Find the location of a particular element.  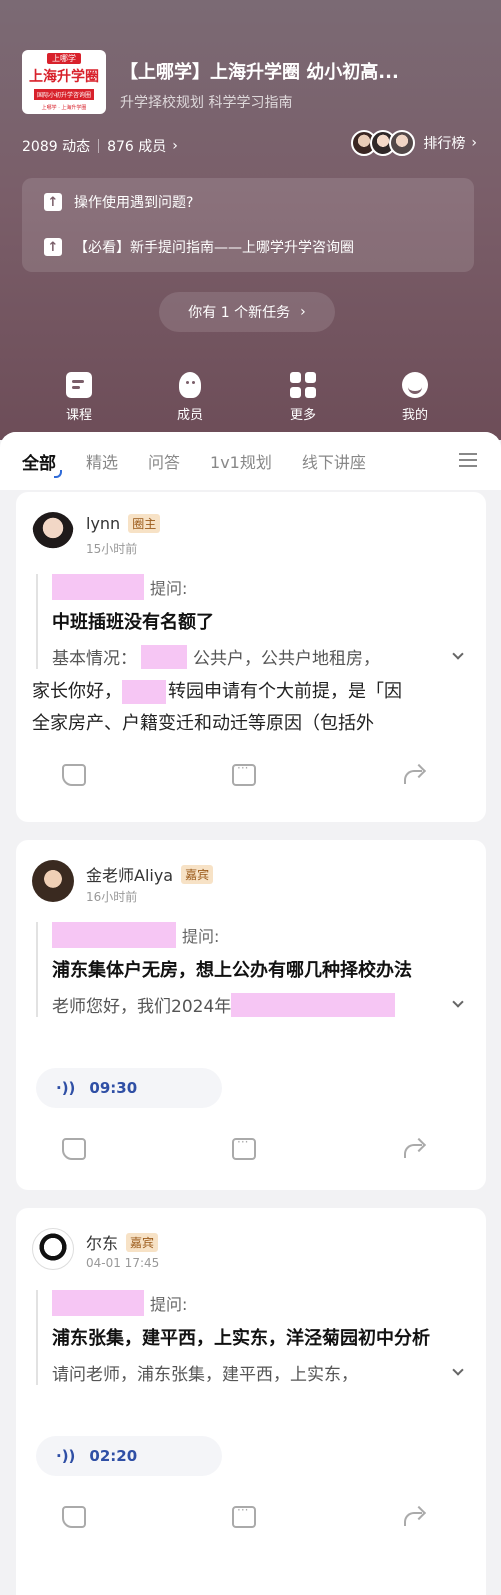

voice-duration: 09:30 is located at coordinates (113, 1088).